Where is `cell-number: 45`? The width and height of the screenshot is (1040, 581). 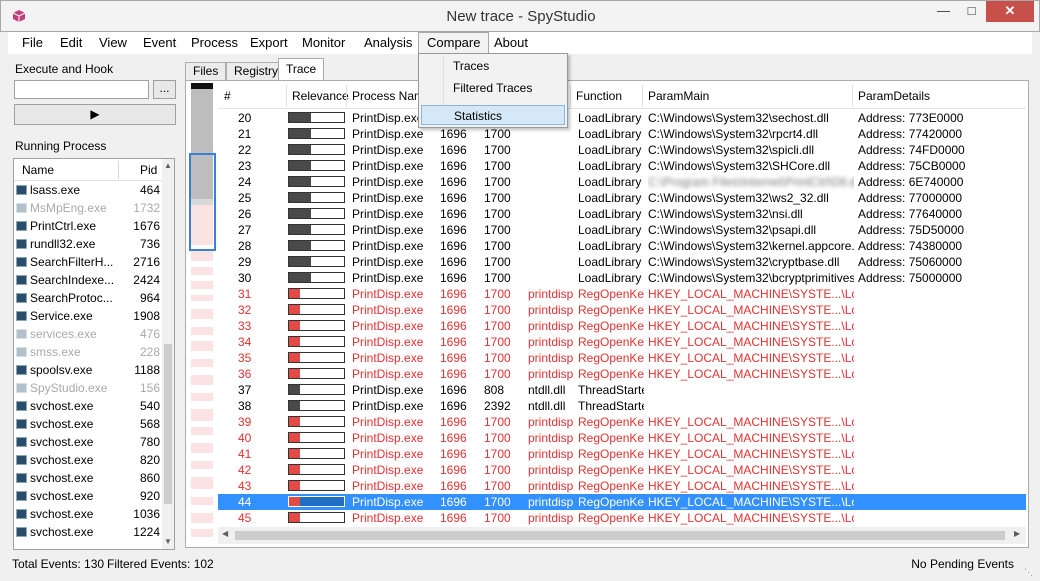 cell-number: 45 is located at coordinates (245, 518).